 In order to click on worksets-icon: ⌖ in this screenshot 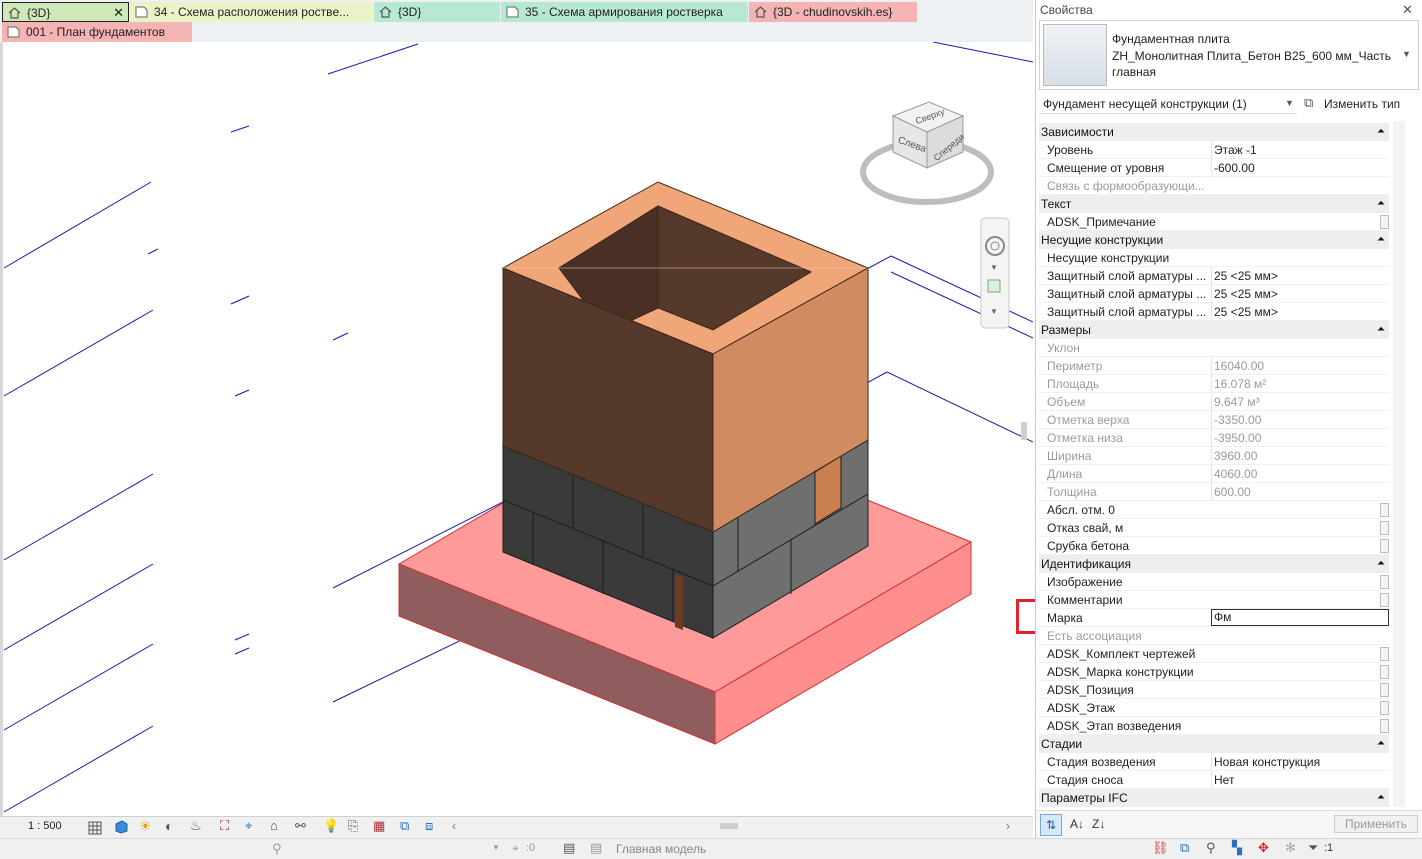, I will do `click(515, 848)`.